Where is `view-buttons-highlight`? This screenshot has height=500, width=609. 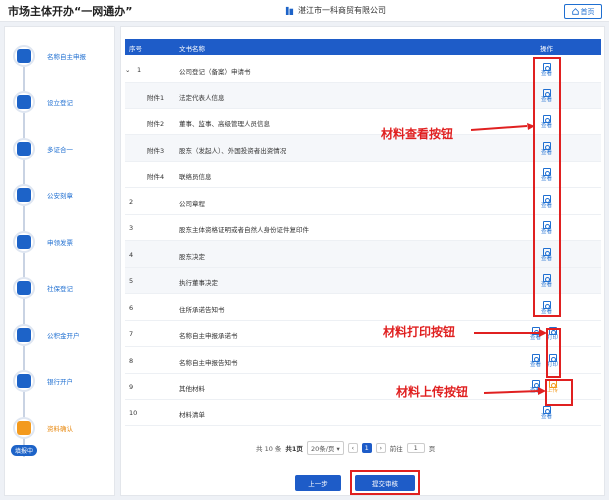
view-buttons-highlight is located at coordinates (547, 187).